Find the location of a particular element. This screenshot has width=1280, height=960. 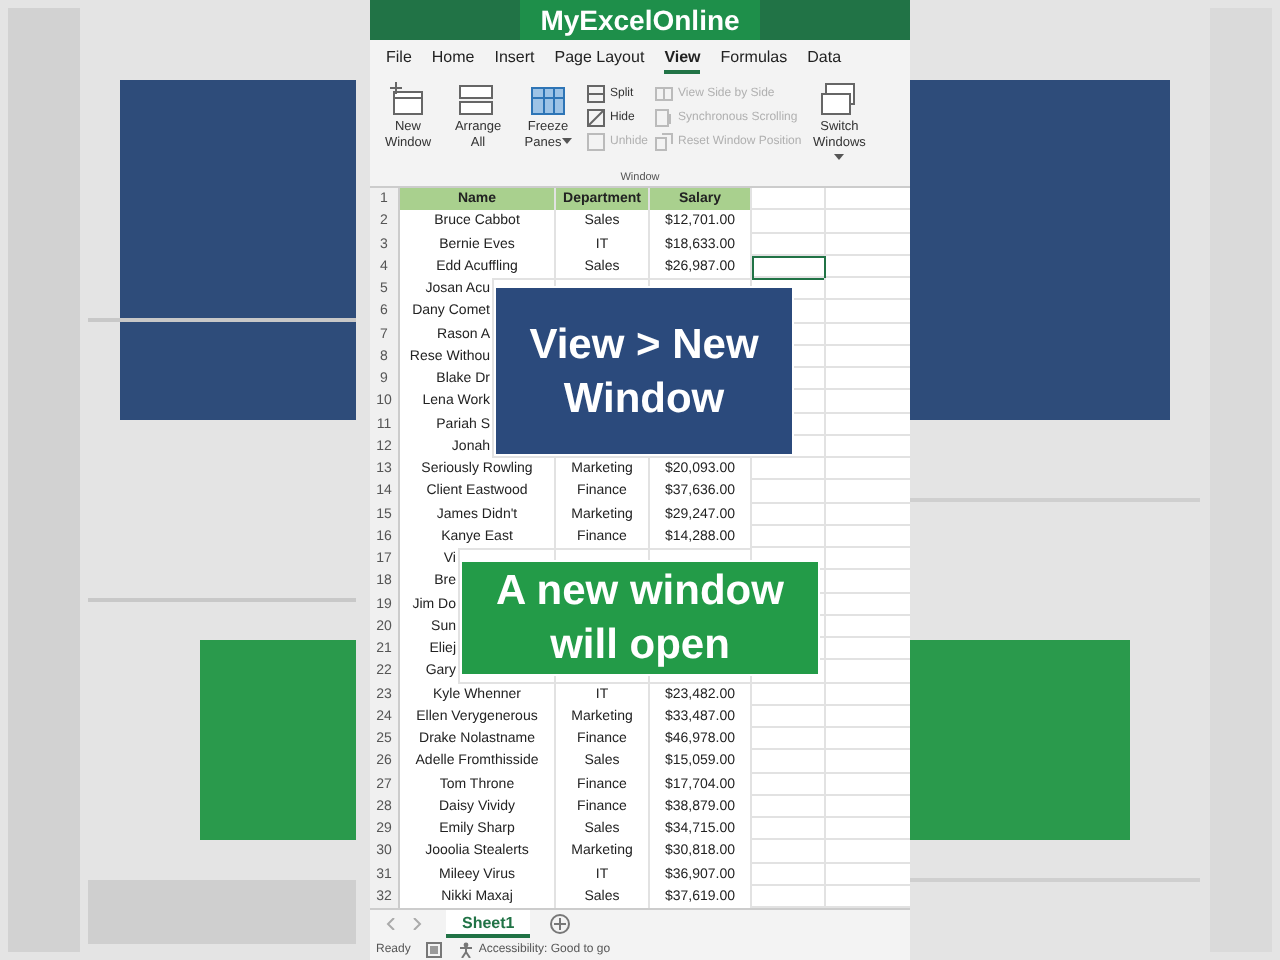

active-cell is located at coordinates (789, 267).